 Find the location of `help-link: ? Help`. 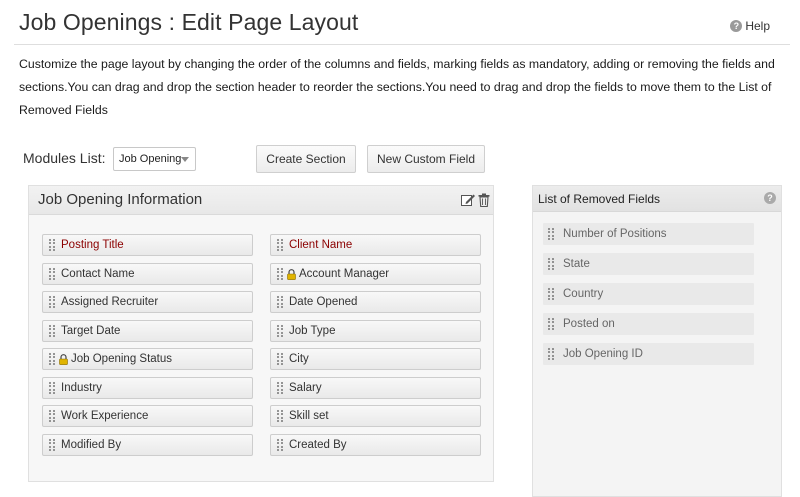

help-link: ? Help is located at coordinates (750, 26).